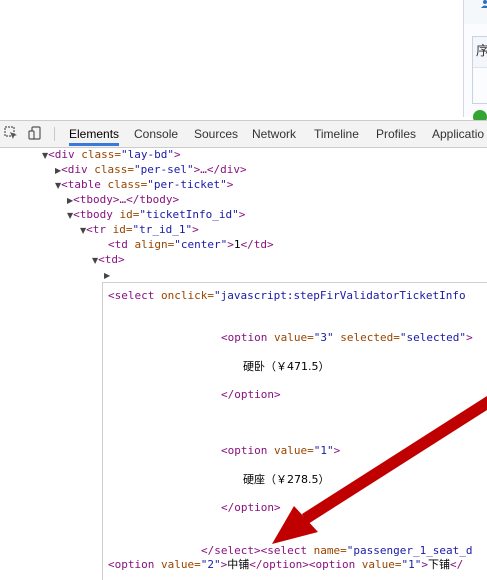 The image size is (487, 580). What do you see at coordinates (139, 230) in the screenshot?
I see `tree-node-tr: ▼<tr id="tr_id_1">` at bounding box center [139, 230].